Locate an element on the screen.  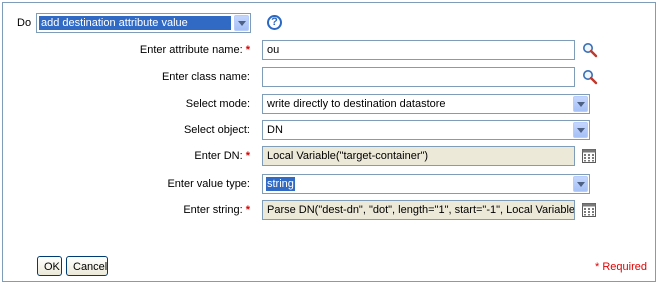
value-type-label: Enter value type: is located at coordinates (208, 184).